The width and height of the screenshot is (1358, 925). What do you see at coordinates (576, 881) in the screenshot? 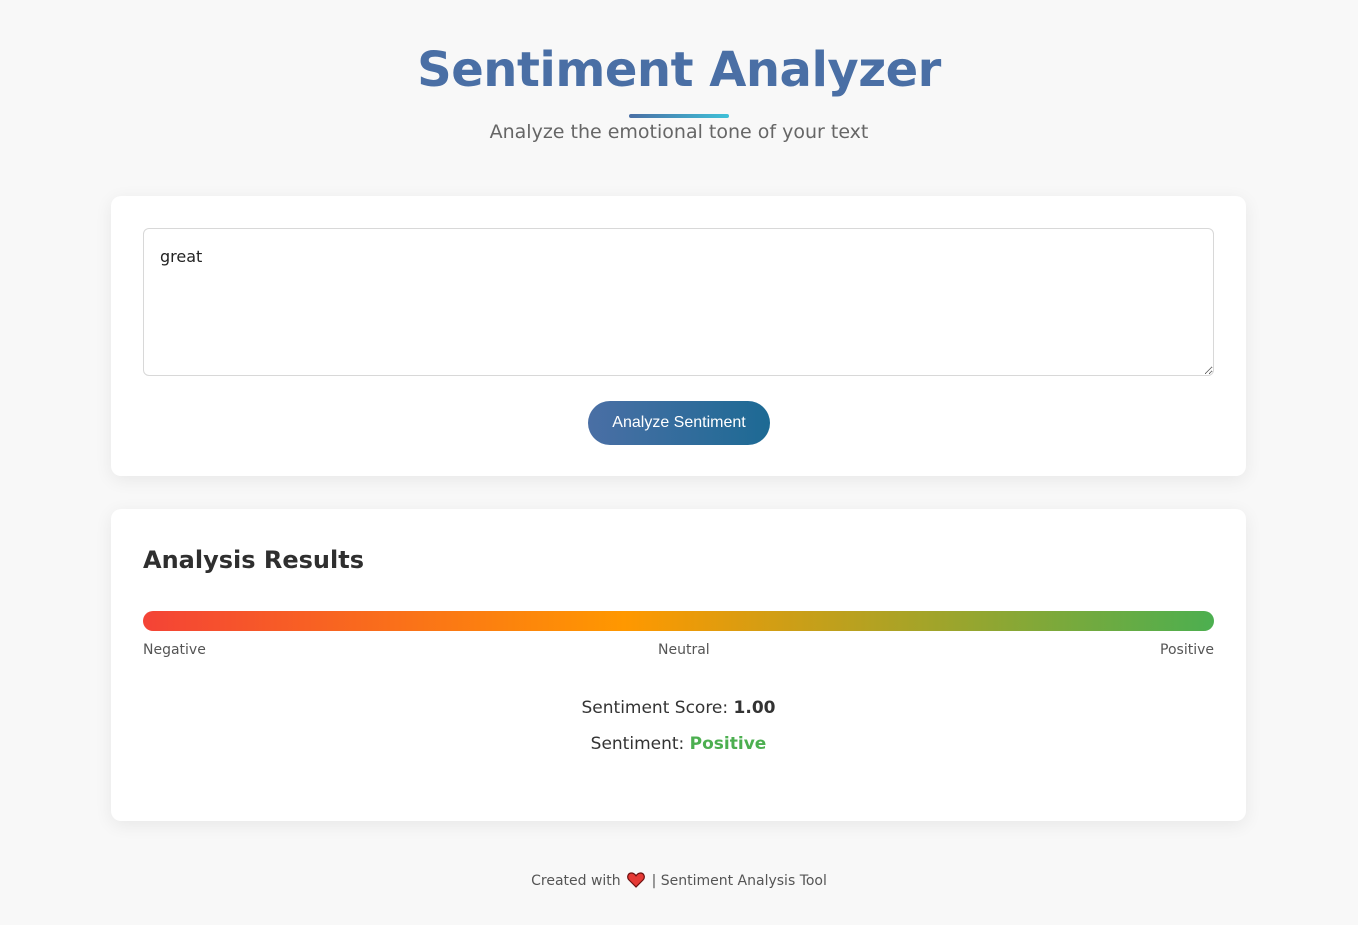
I see `footer-prefix: Created with` at bounding box center [576, 881].